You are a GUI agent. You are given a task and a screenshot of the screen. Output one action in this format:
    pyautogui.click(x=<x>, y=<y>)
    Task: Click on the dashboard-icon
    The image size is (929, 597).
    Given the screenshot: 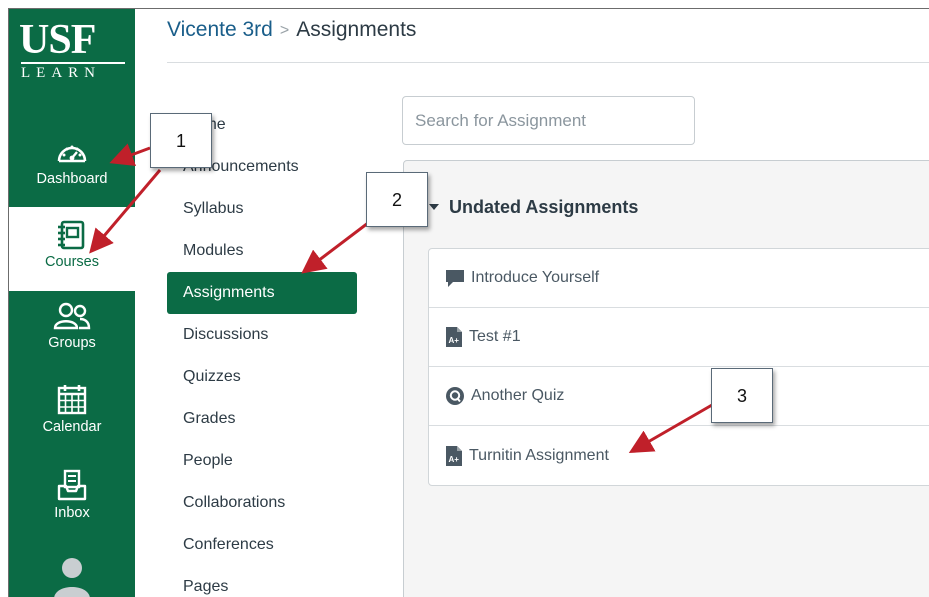 What is the action you would take?
    pyautogui.click(x=72, y=154)
    